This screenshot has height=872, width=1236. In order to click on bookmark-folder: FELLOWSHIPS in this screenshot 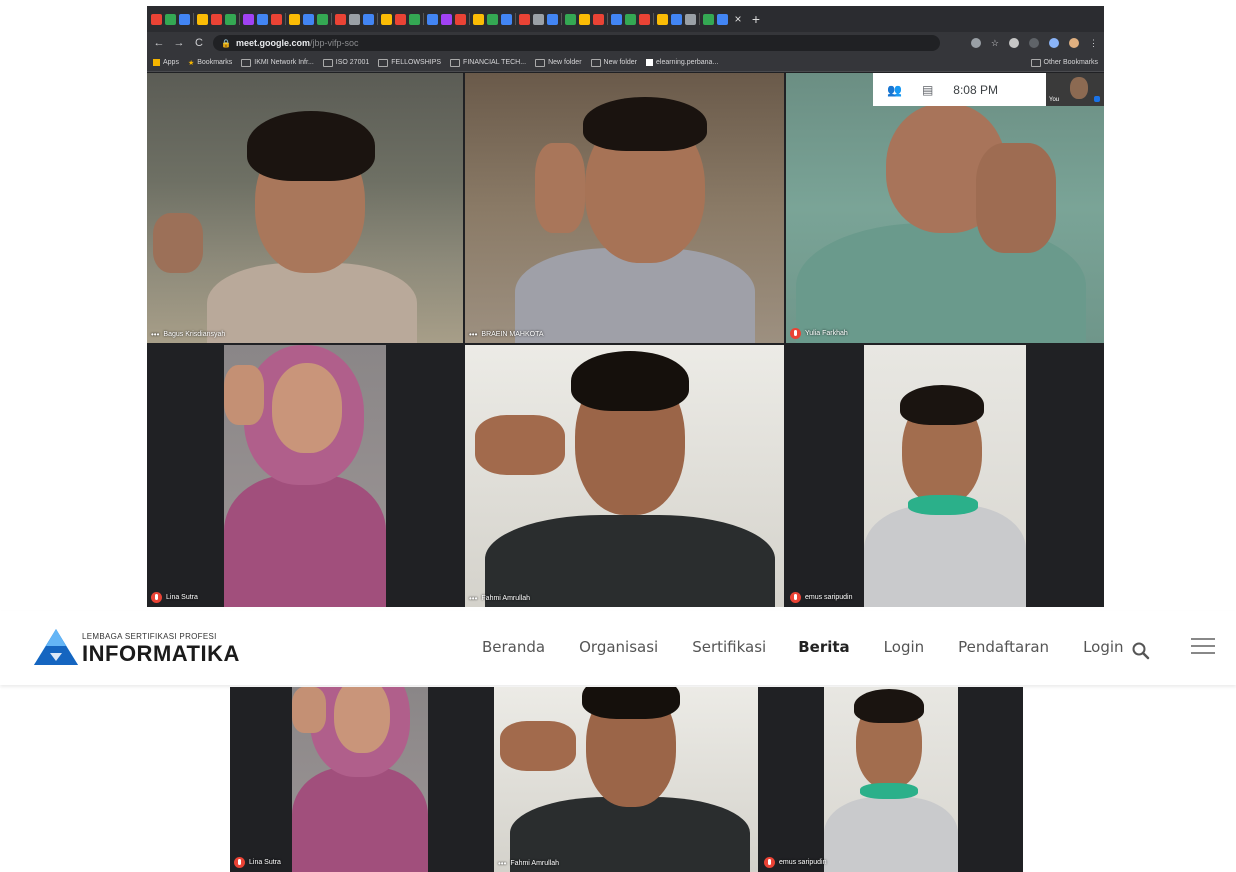, I will do `click(409, 62)`.